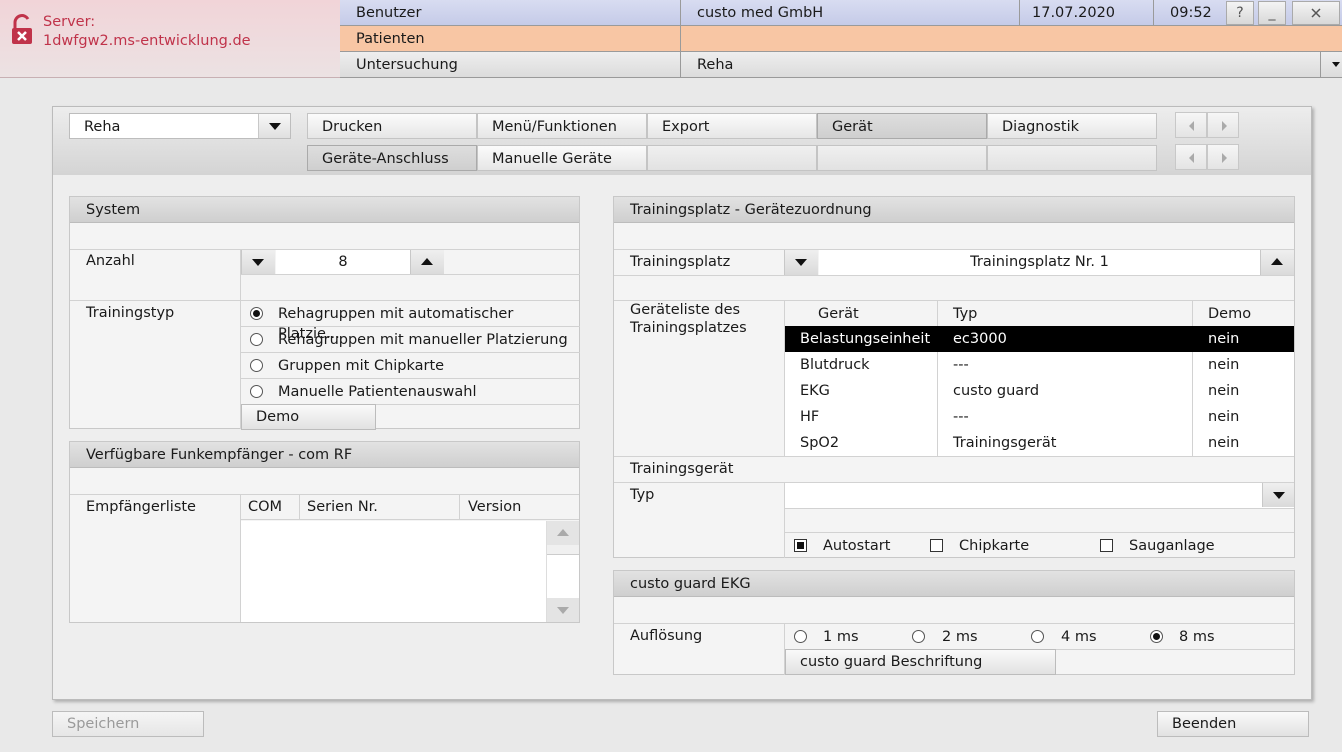 The image size is (1342, 752). I want to click on resolution-option-4ms: 4 ms, so click(1079, 637).